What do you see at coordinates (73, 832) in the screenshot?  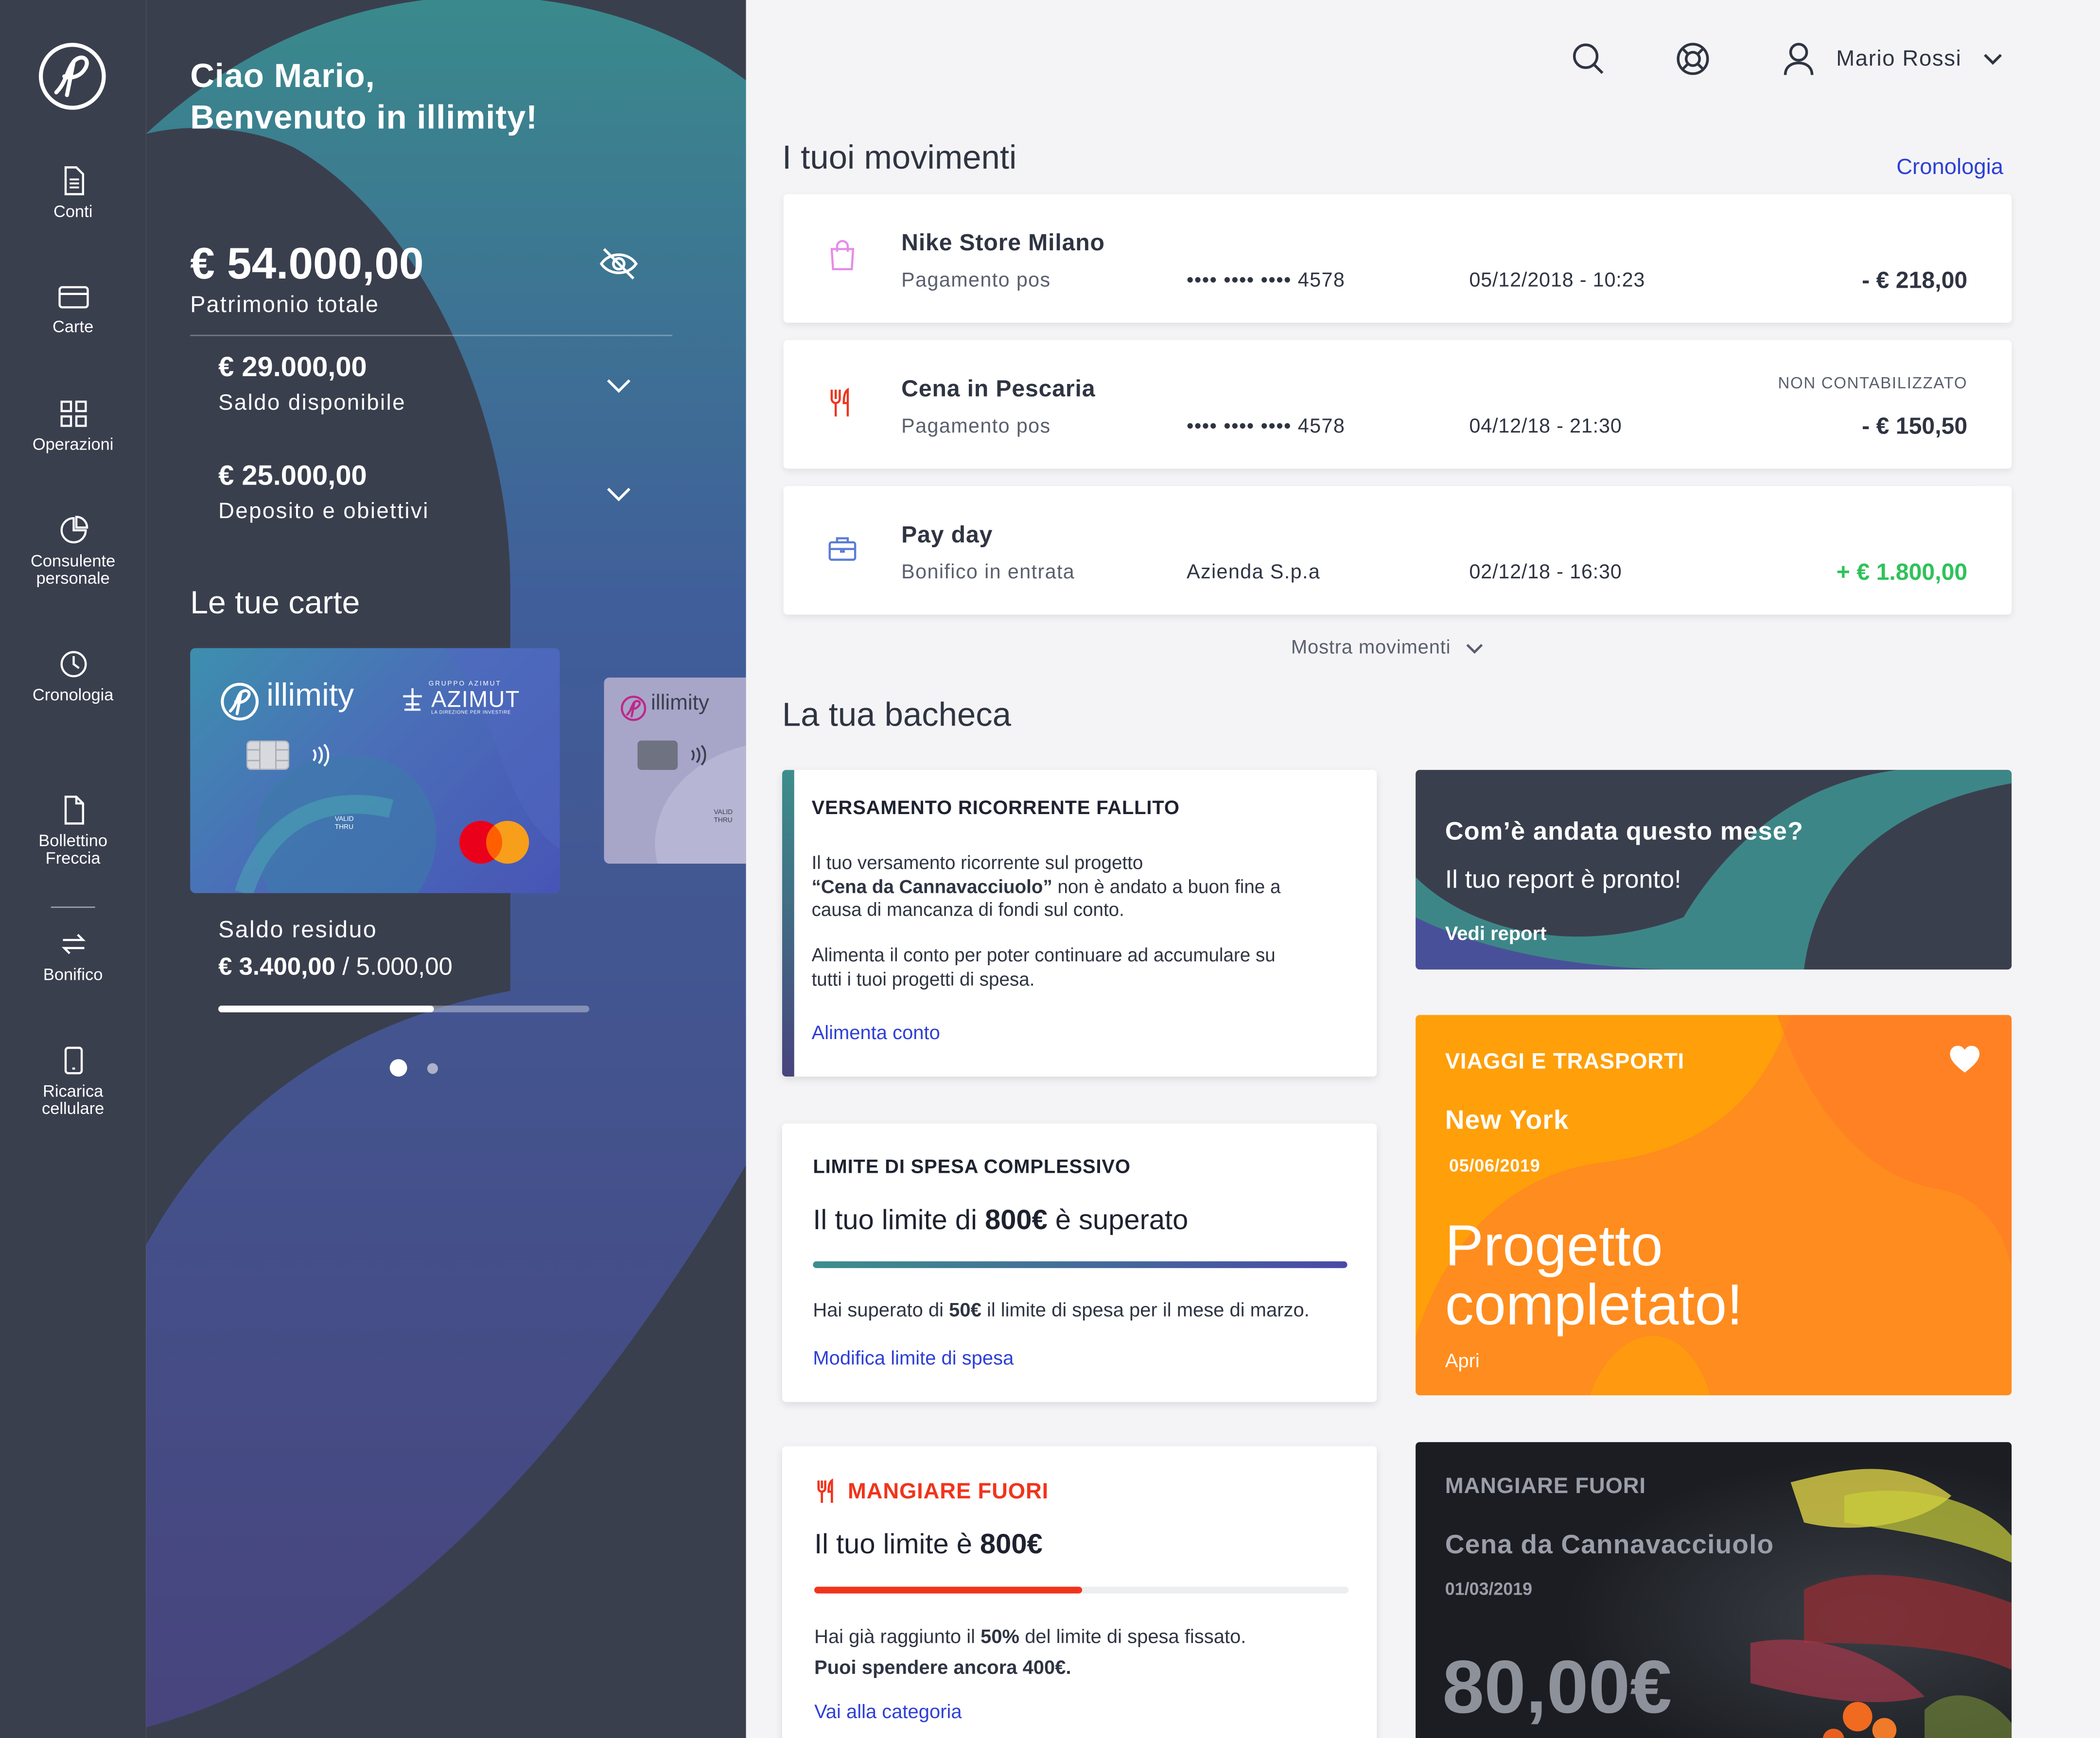 I see `nav-bollettino: Bollettino Freccia` at bounding box center [73, 832].